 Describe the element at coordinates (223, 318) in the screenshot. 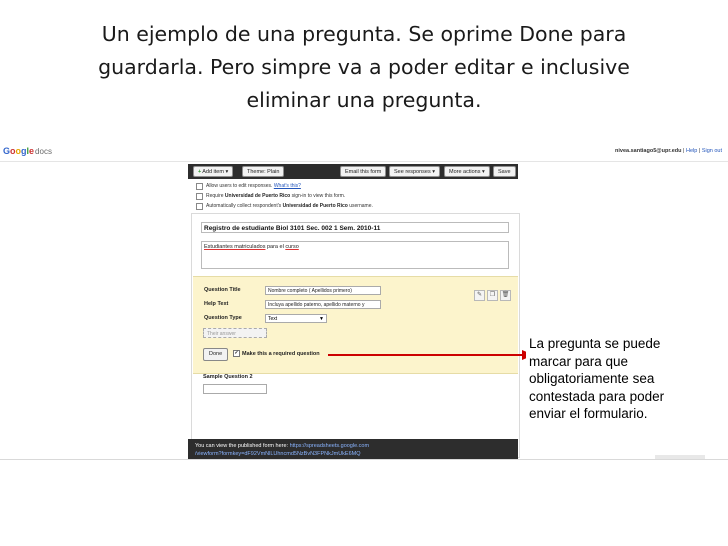

I see `question-type-label: Question Type` at that location.